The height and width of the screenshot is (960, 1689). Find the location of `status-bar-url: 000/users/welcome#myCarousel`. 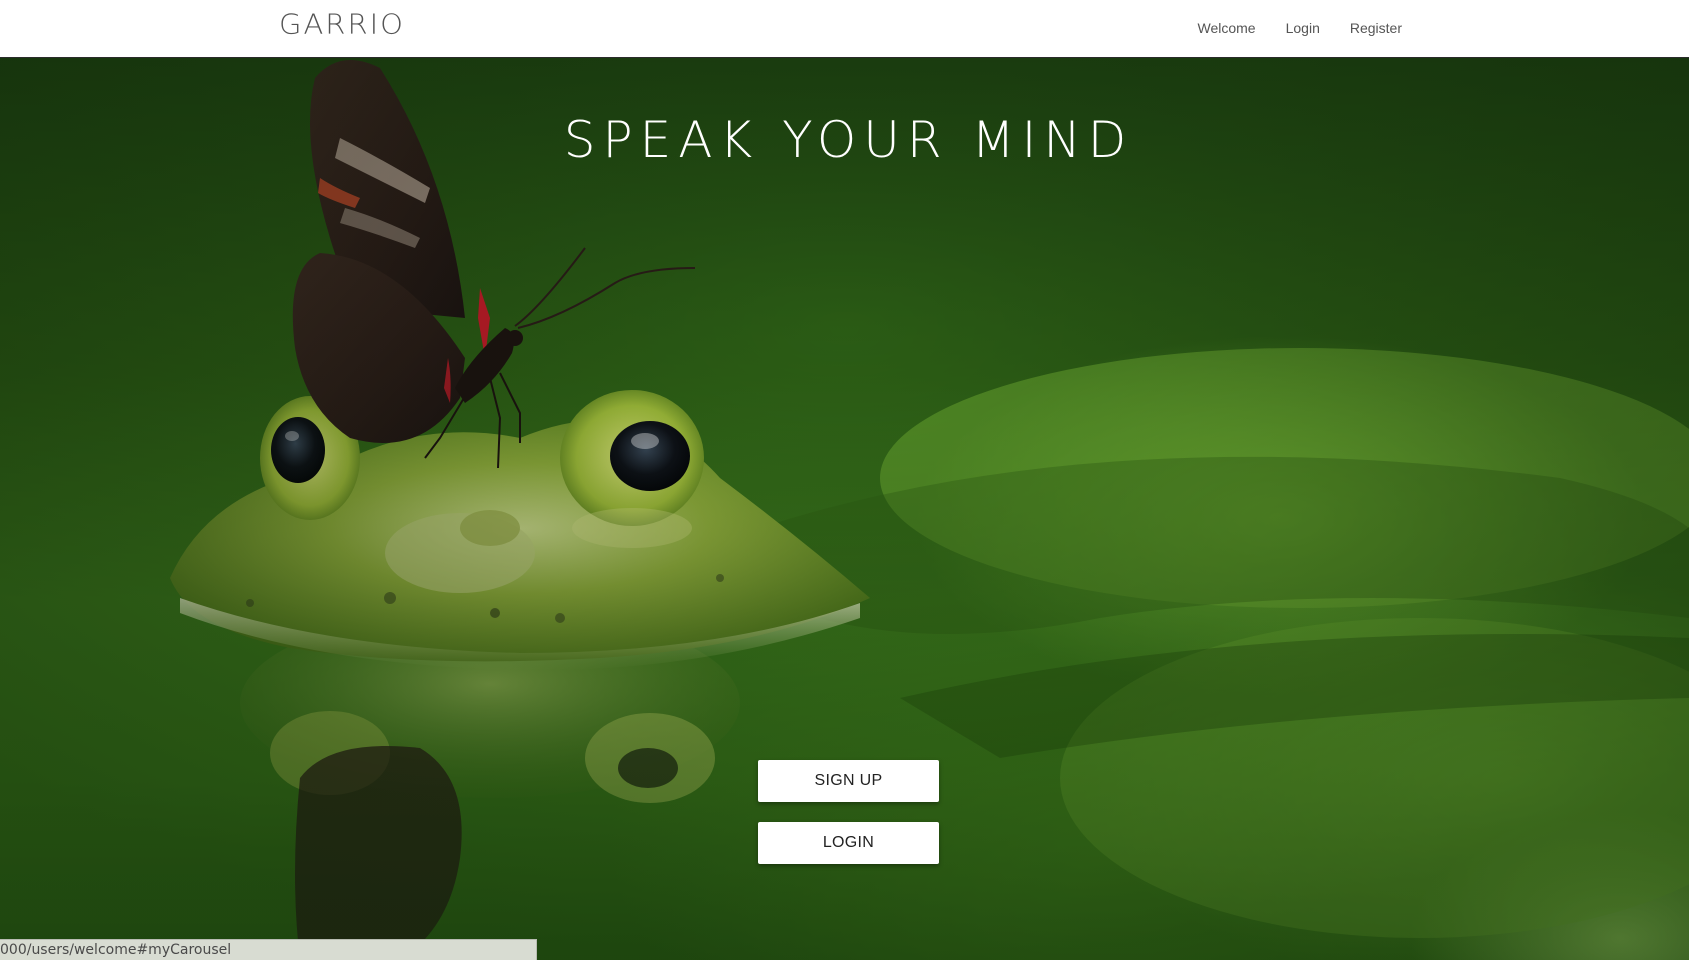

status-bar-url: 000/users/welcome#myCarousel is located at coordinates (268, 949).